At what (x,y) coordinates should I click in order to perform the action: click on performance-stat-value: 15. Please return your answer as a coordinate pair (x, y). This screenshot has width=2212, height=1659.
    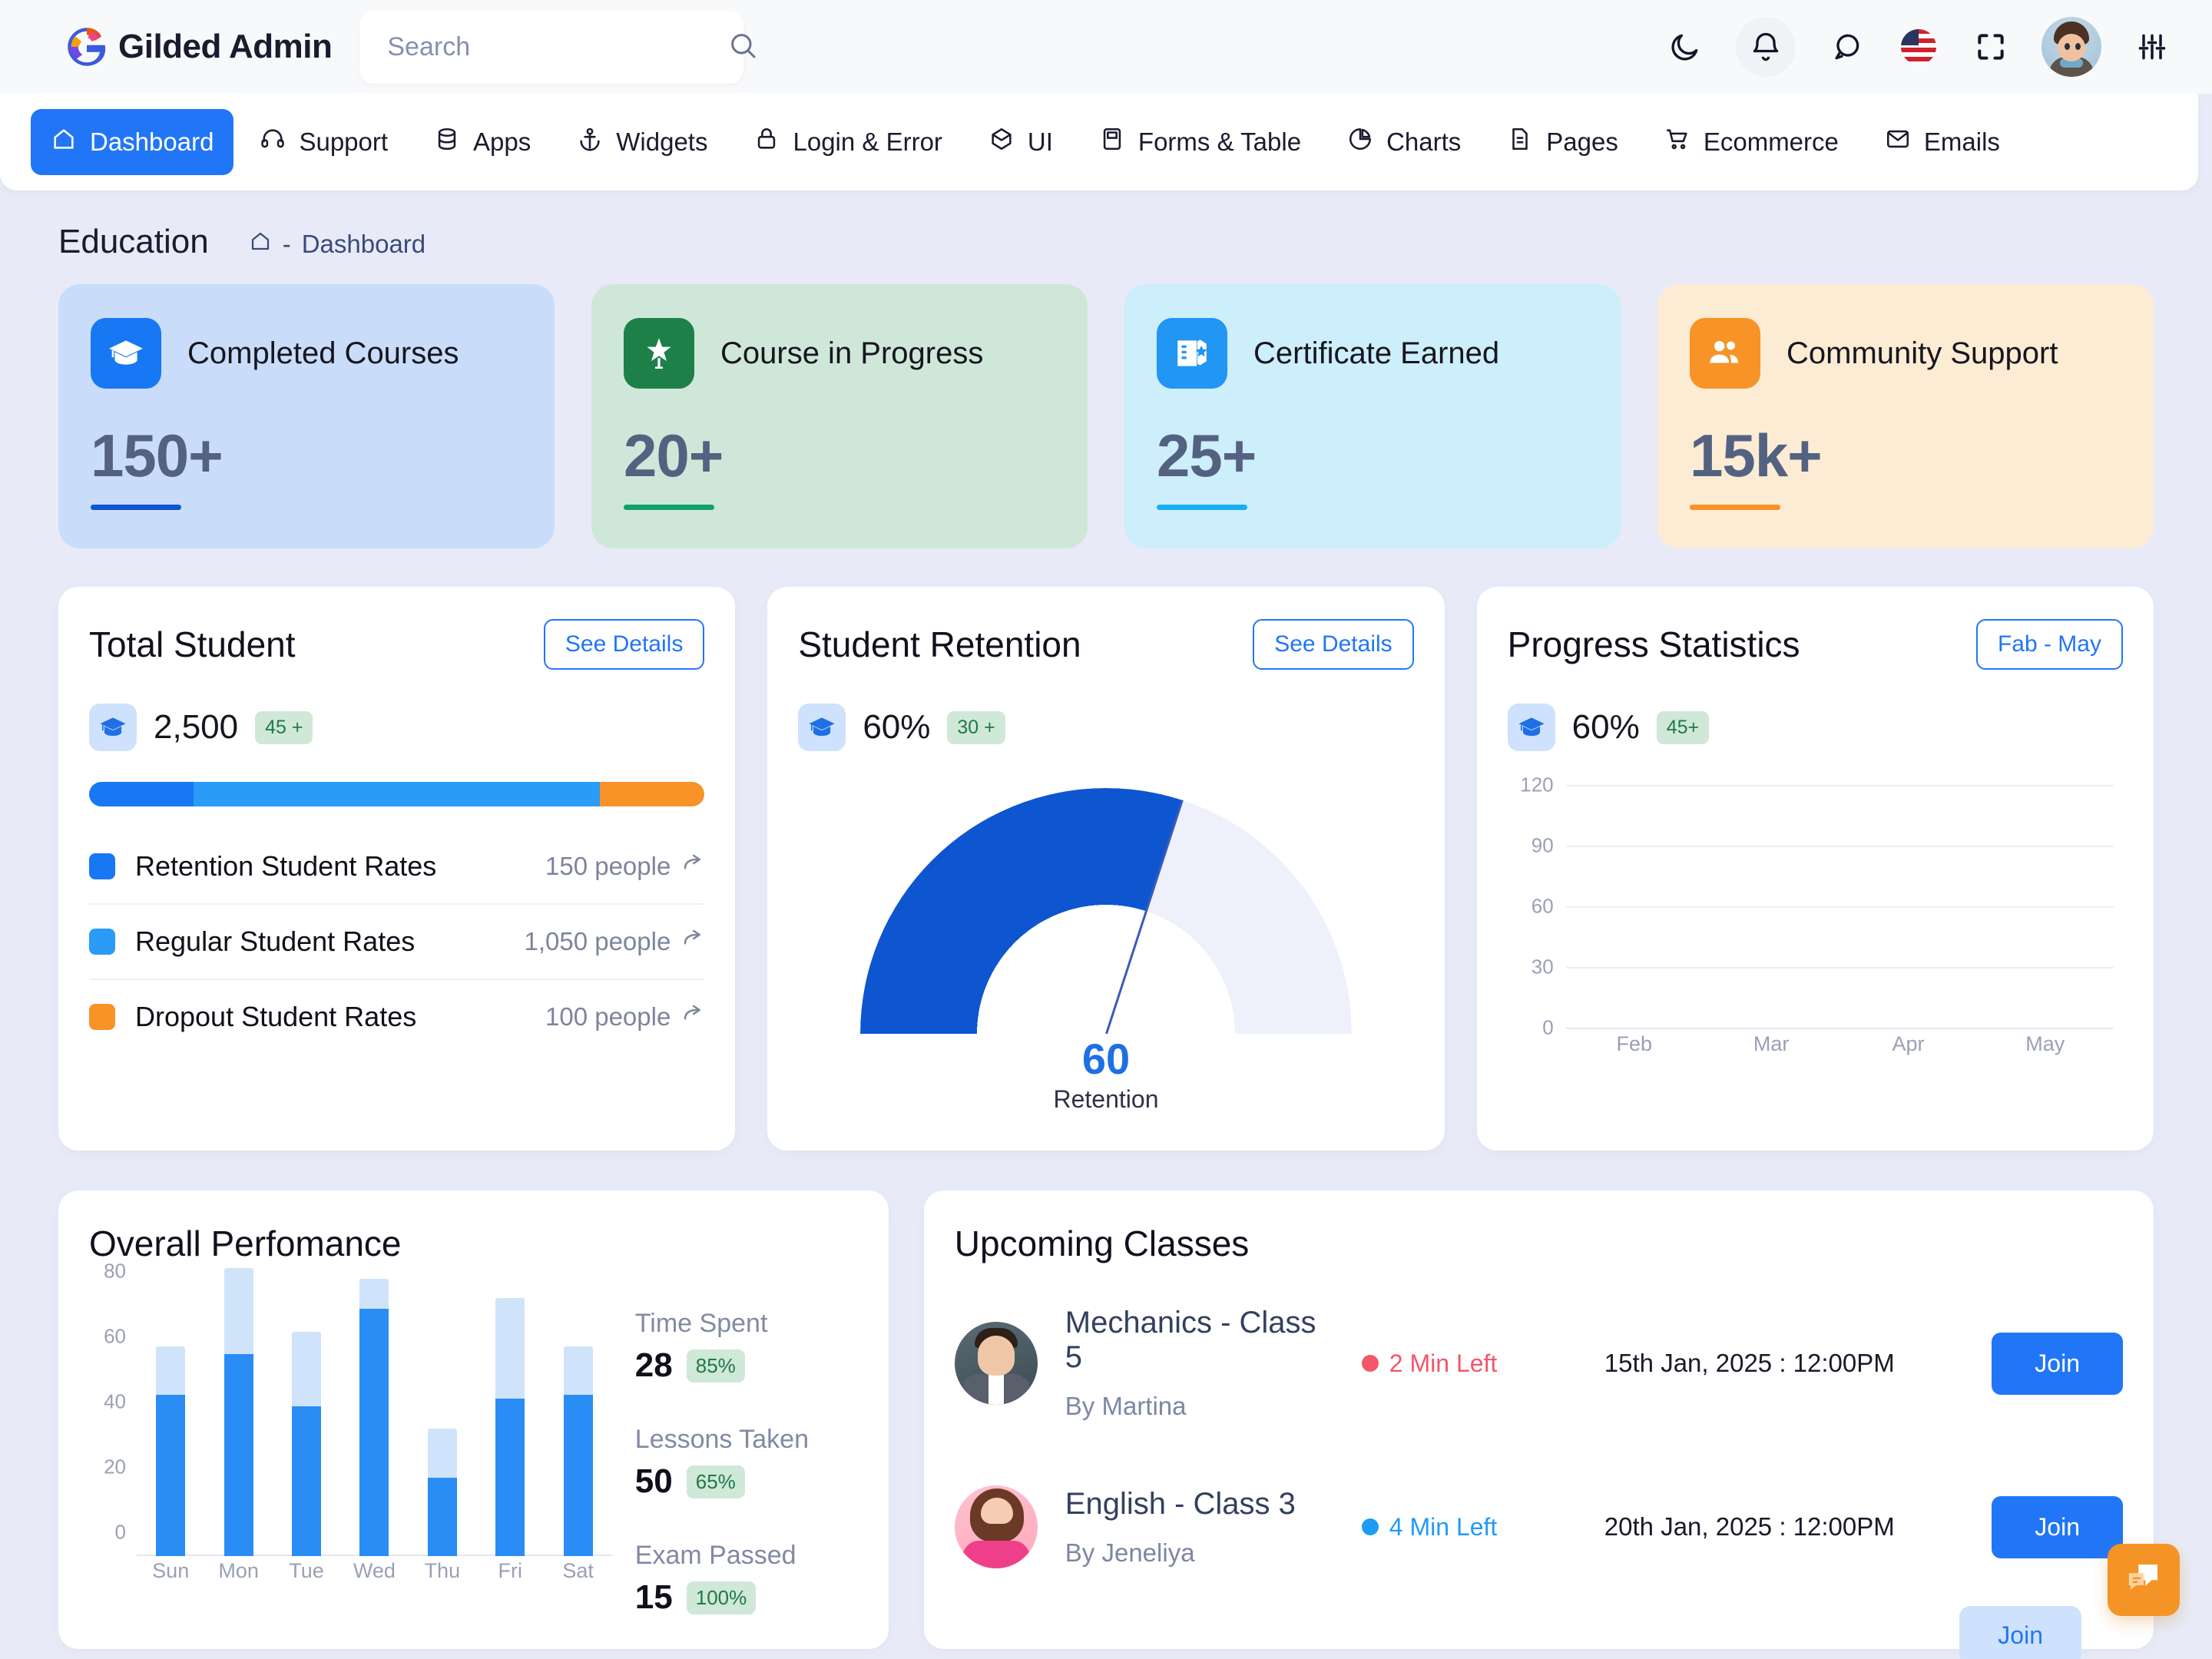
    Looking at the image, I should click on (654, 1597).